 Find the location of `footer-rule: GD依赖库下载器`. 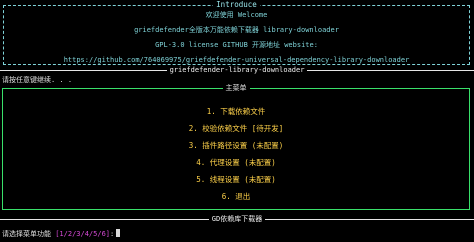

footer-rule: GD依赖库下载器 is located at coordinates (237, 219).